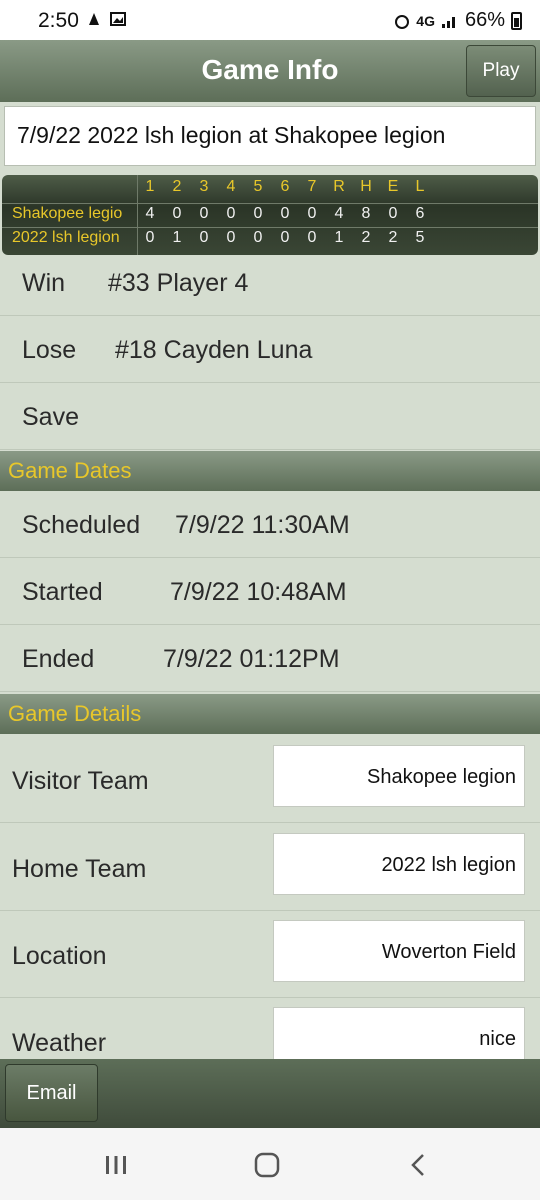  Describe the element at coordinates (270, 1093) in the screenshot. I see `bottom-toolbar: Email` at that location.